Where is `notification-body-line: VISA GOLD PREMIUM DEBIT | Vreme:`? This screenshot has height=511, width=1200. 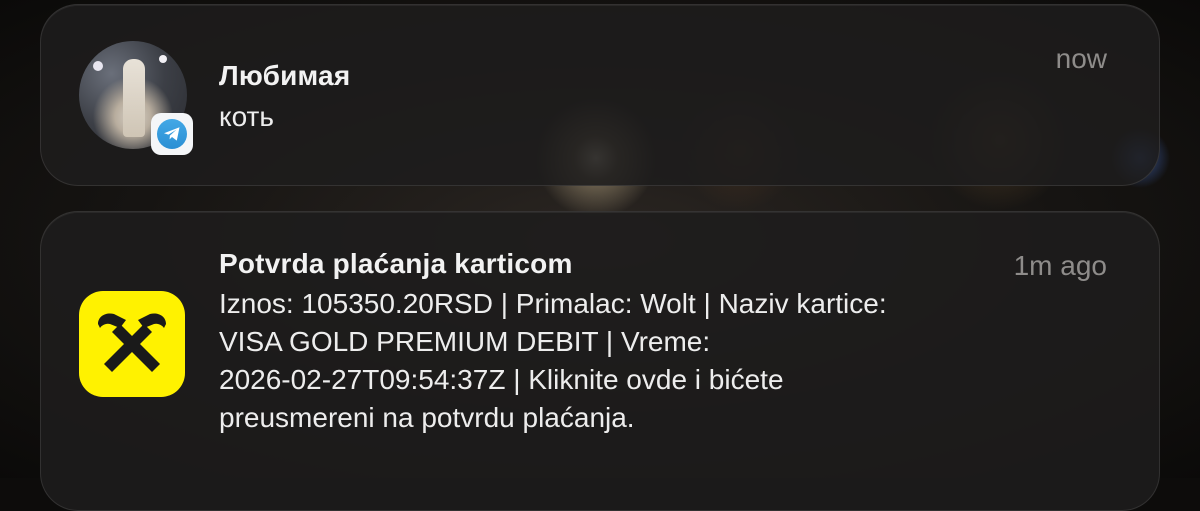
notification-body-line: VISA GOLD PREMIUM DEBIT | Vreme: is located at coordinates (465, 341).